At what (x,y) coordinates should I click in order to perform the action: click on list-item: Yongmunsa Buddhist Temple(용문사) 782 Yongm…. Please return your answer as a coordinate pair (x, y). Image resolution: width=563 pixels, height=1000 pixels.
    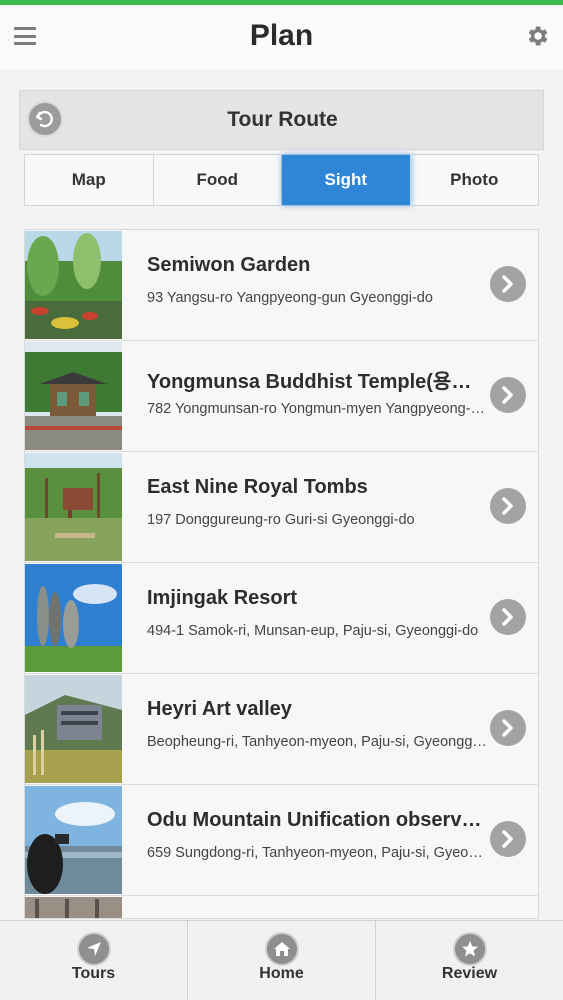
    Looking at the image, I should click on (281, 396).